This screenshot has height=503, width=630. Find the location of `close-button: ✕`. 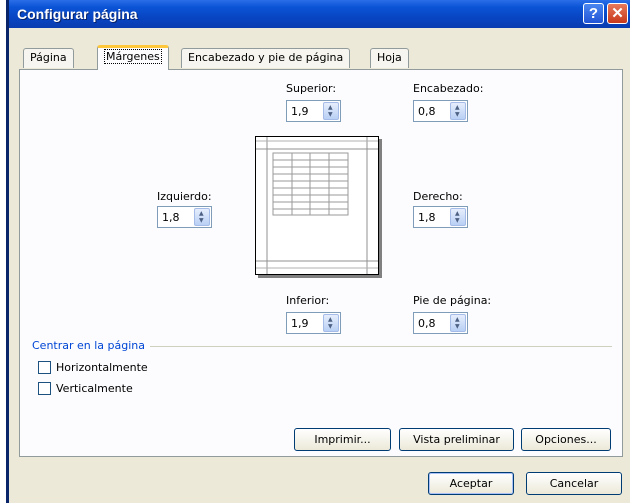

close-button: ✕ is located at coordinates (617, 13).